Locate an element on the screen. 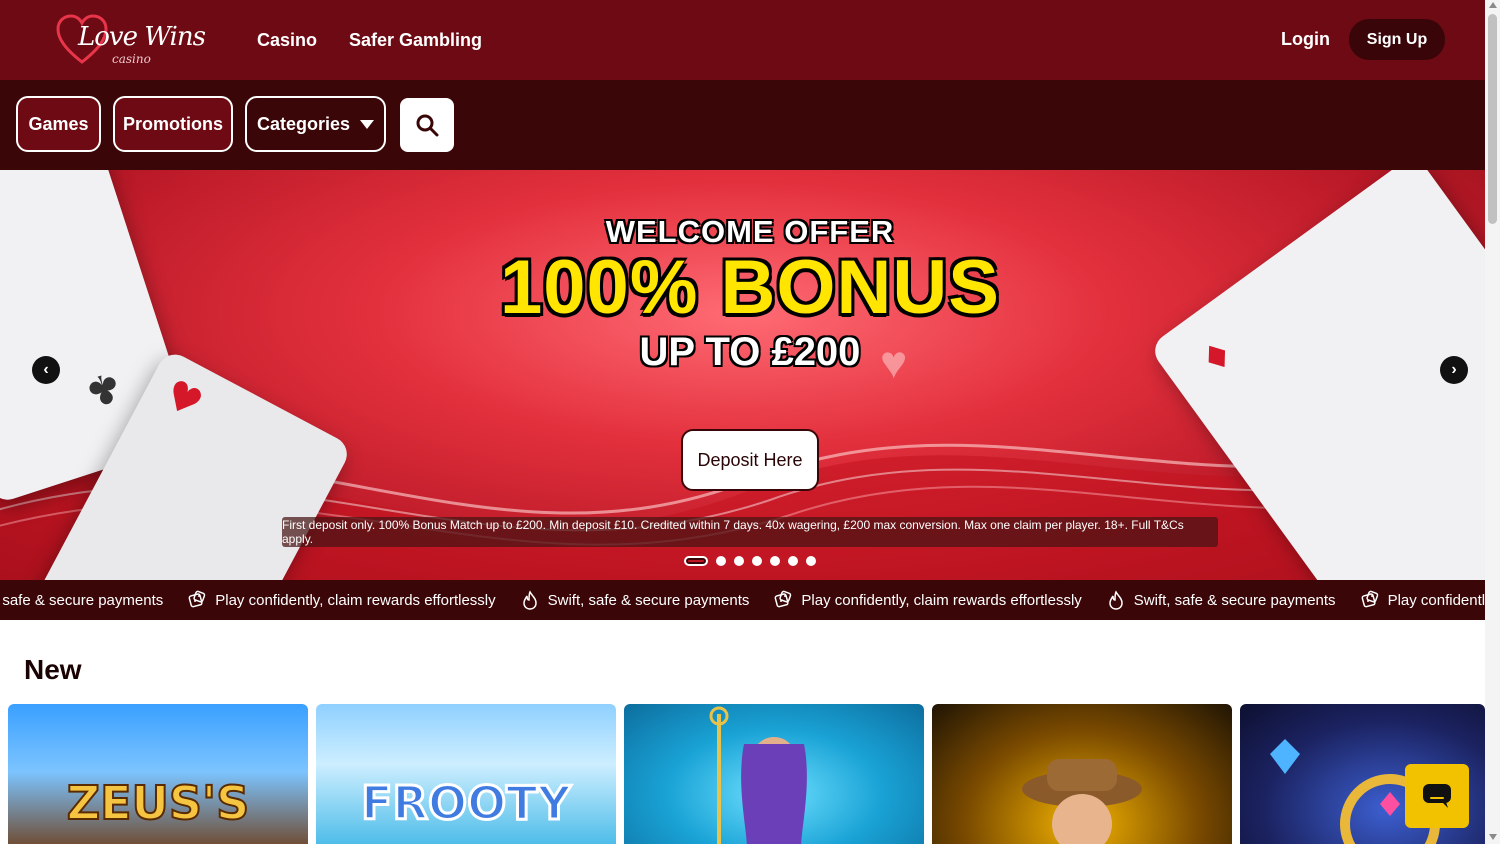  top-nav: Casino Safer Gambling is located at coordinates (369, 40).